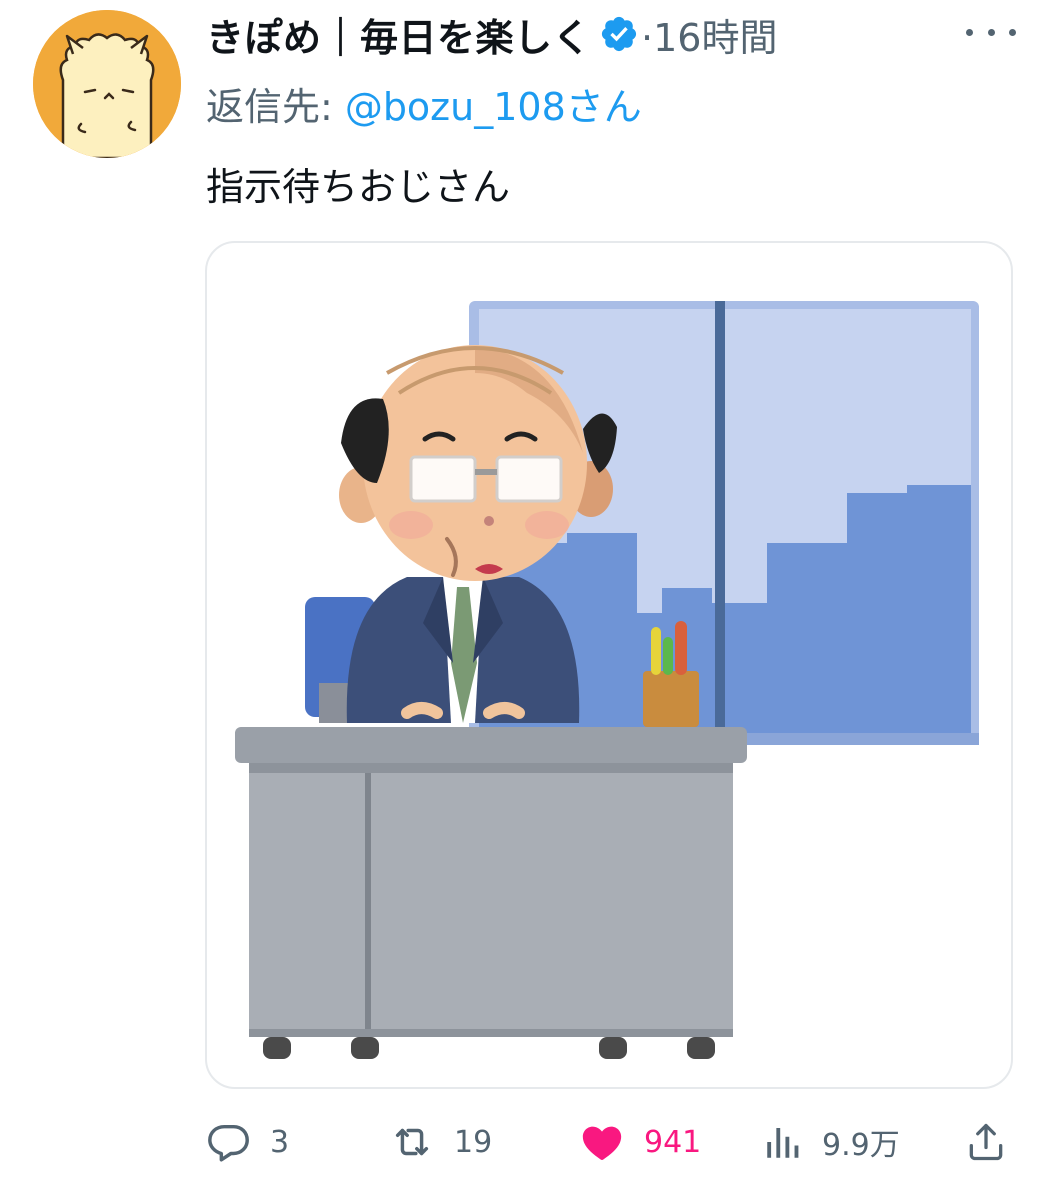 The height and width of the screenshot is (1200, 1046). I want to click on like-count: 941, so click(673, 1142).